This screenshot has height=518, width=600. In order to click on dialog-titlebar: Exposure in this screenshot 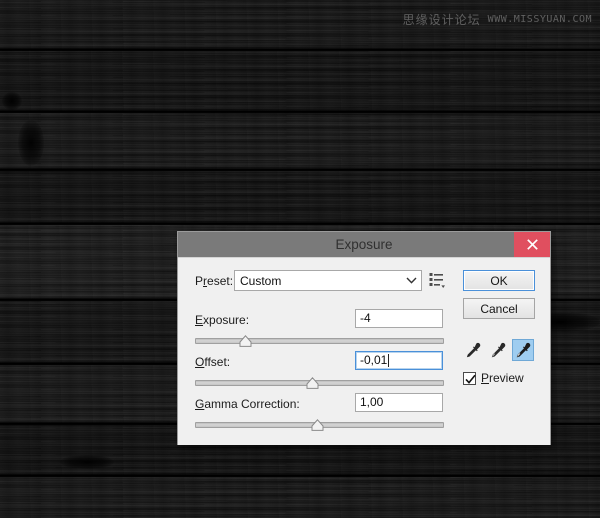, I will do `click(364, 244)`.